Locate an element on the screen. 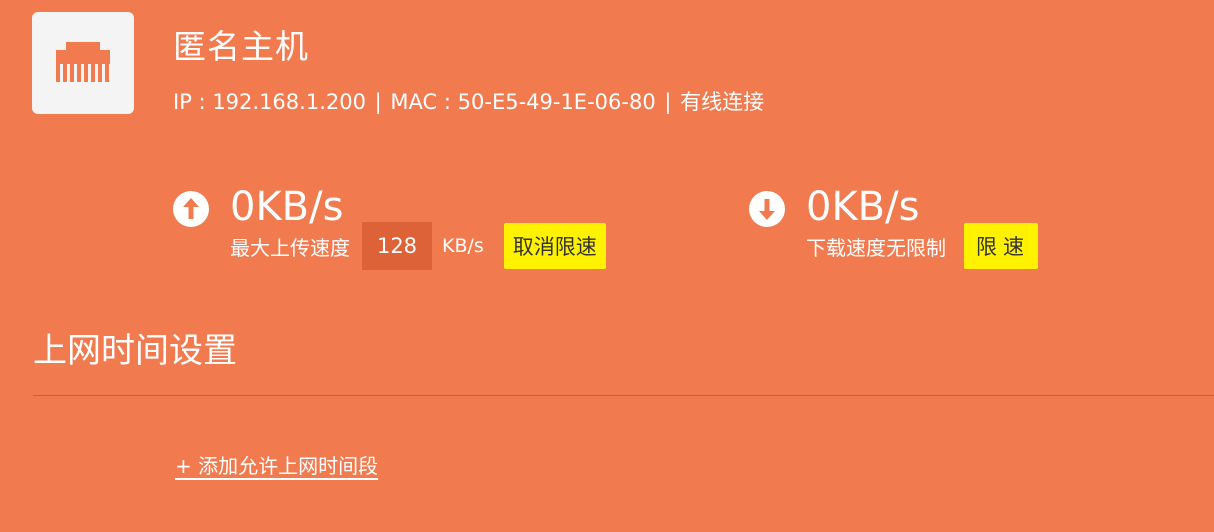 Image resolution: width=1214 pixels, height=532 pixels. arrow-up-circle-icon is located at coordinates (191, 209).